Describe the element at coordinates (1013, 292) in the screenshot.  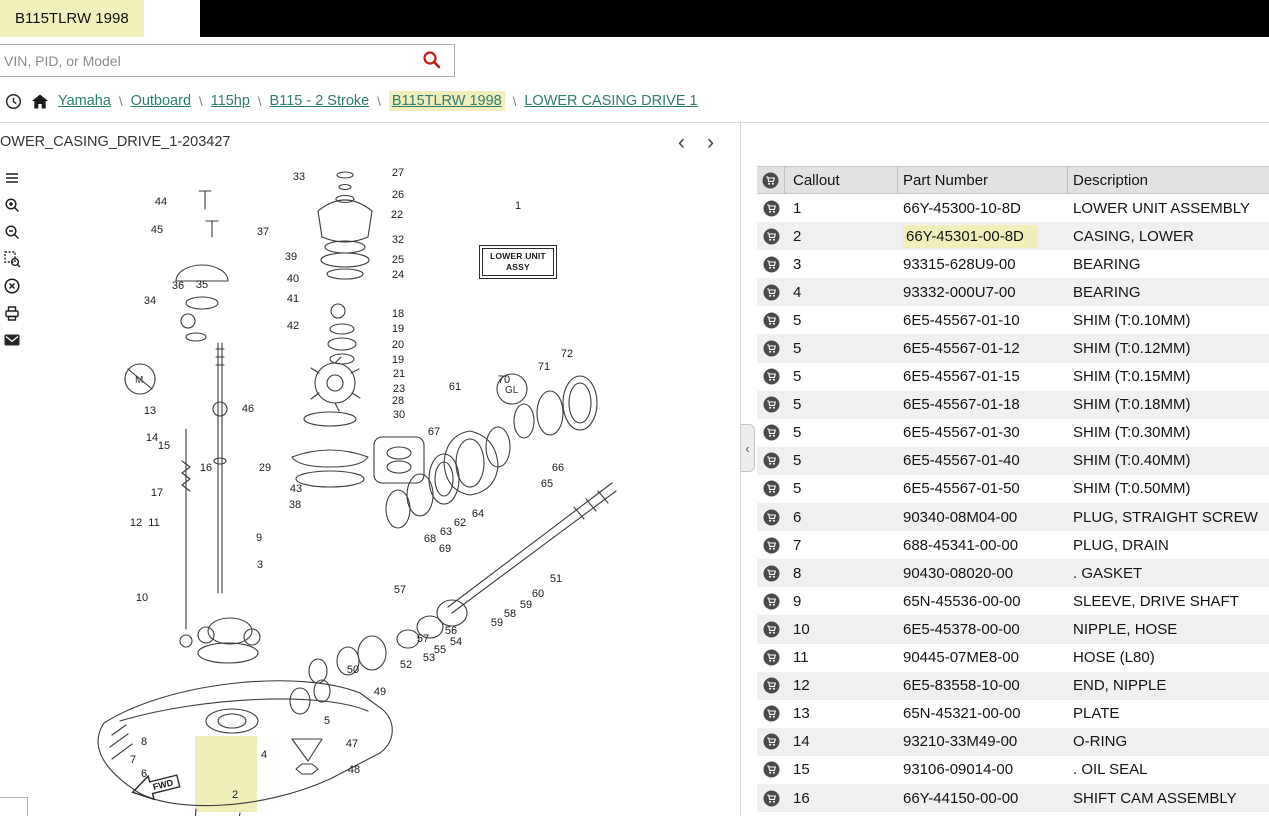
I see `table-row: 4 93332-000U7-00 BEARING` at that location.